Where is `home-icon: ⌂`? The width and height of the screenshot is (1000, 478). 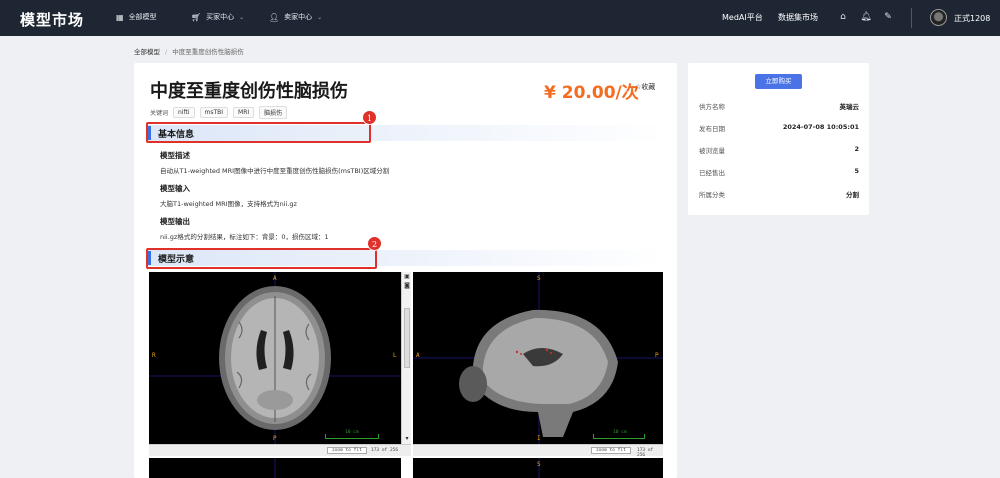
home-icon: ⌂ is located at coordinates (843, 17).